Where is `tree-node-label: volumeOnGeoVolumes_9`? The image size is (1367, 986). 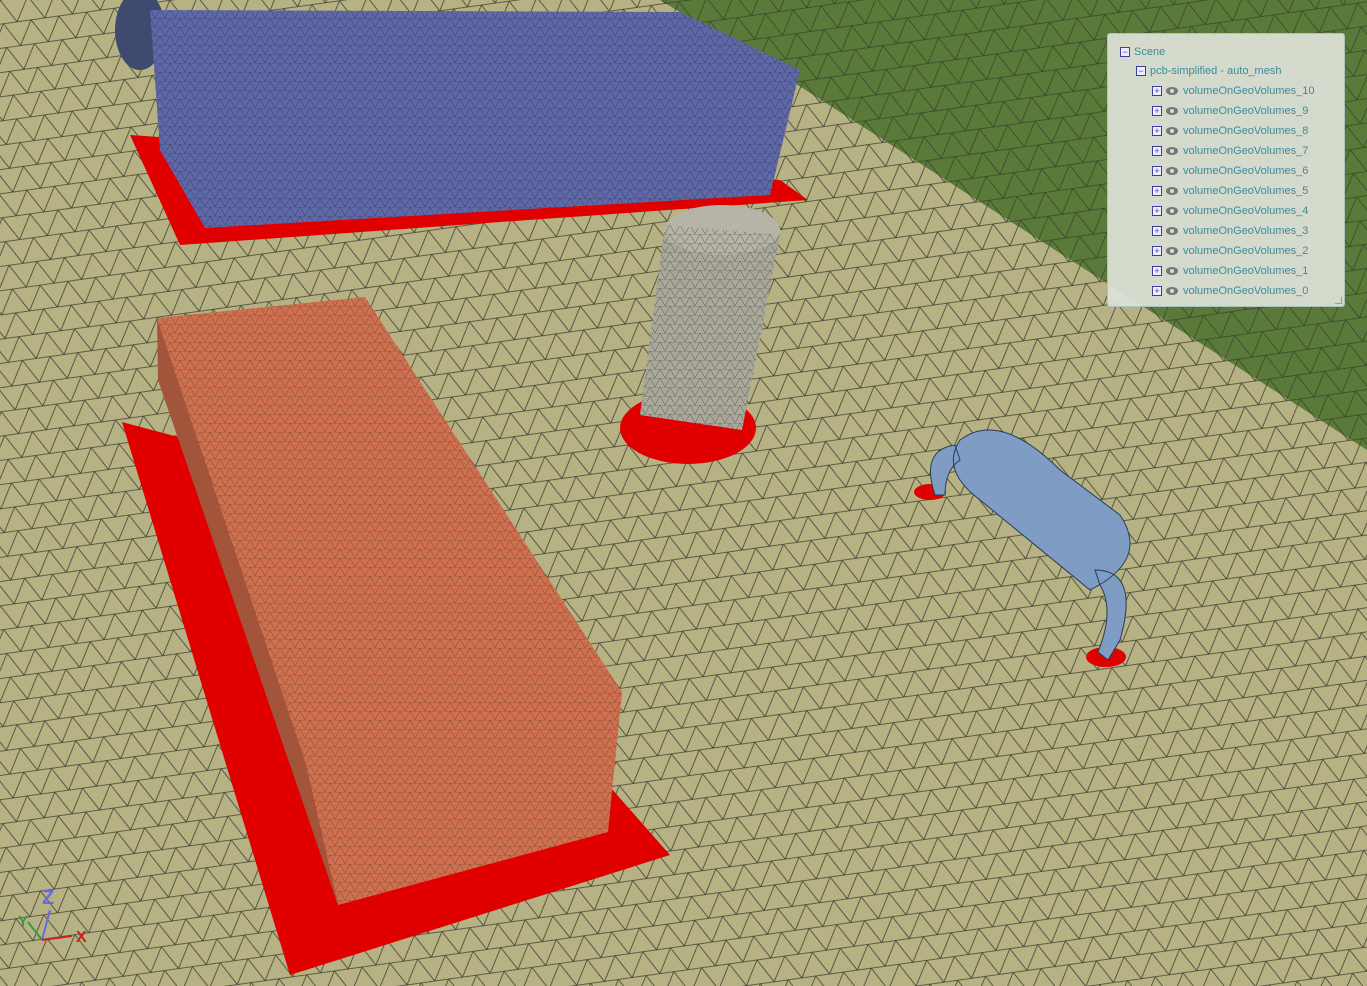 tree-node-label: volumeOnGeoVolumes_9 is located at coordinates (1246, 111).